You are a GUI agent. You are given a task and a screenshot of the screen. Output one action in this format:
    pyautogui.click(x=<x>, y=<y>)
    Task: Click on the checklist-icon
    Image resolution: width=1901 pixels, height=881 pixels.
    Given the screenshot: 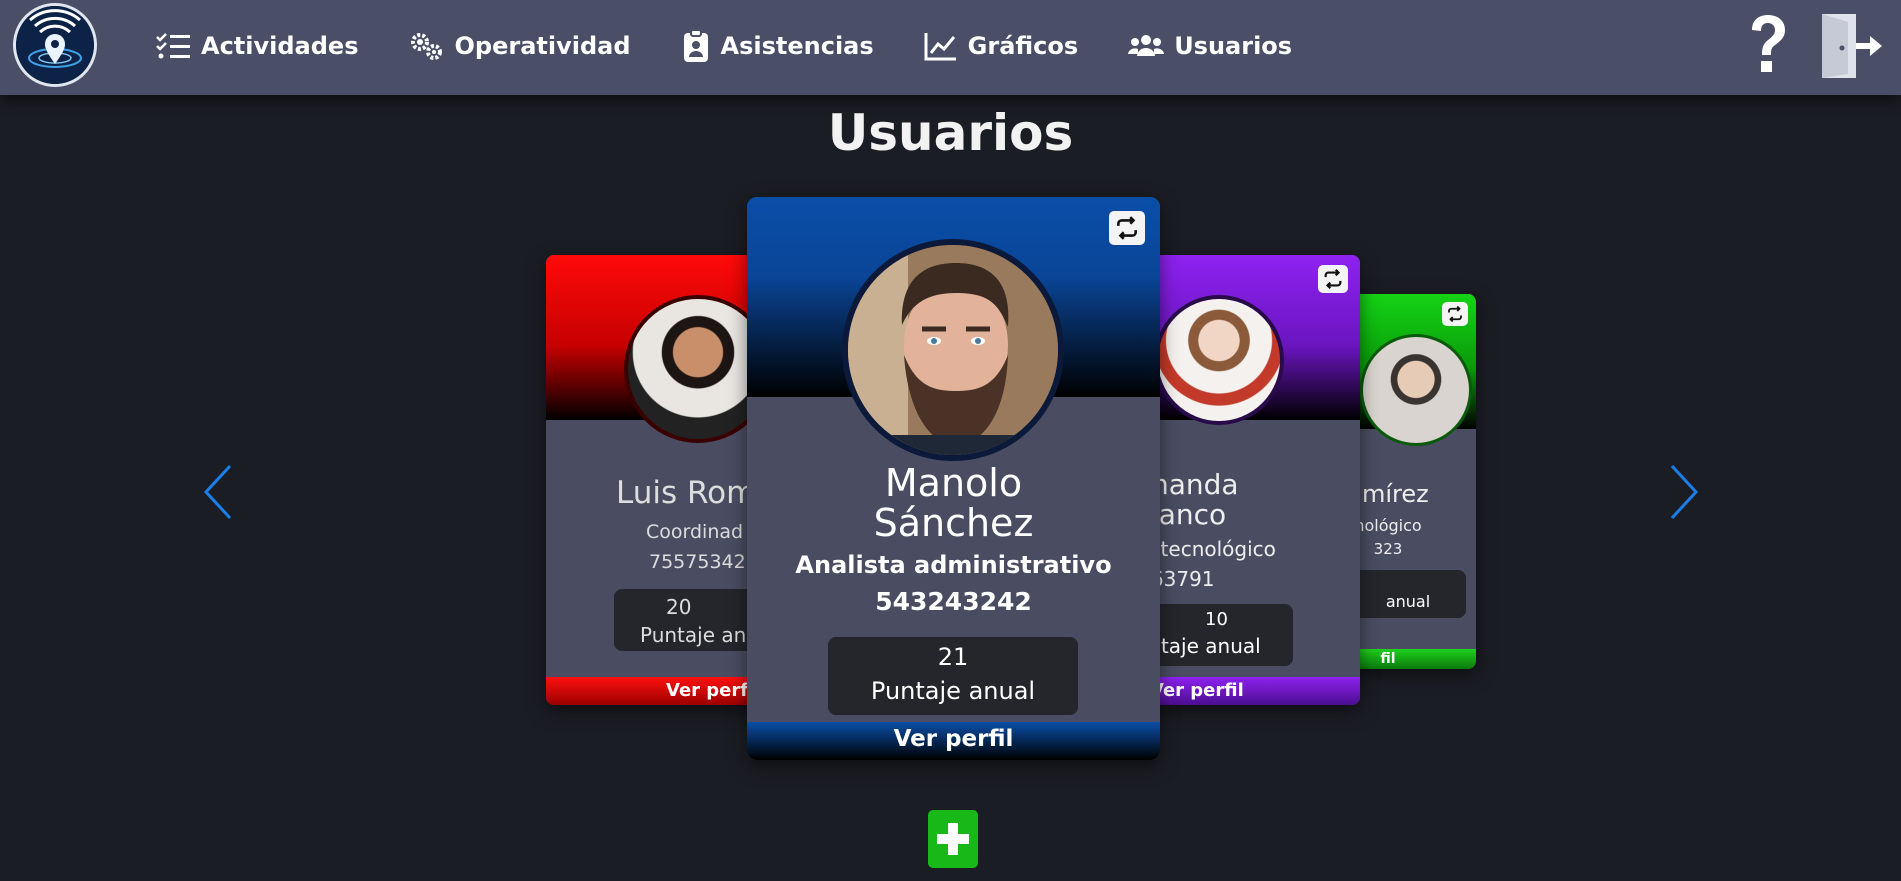 What is the action you would take?
    pyautogui.click(x=173, y=46)
    